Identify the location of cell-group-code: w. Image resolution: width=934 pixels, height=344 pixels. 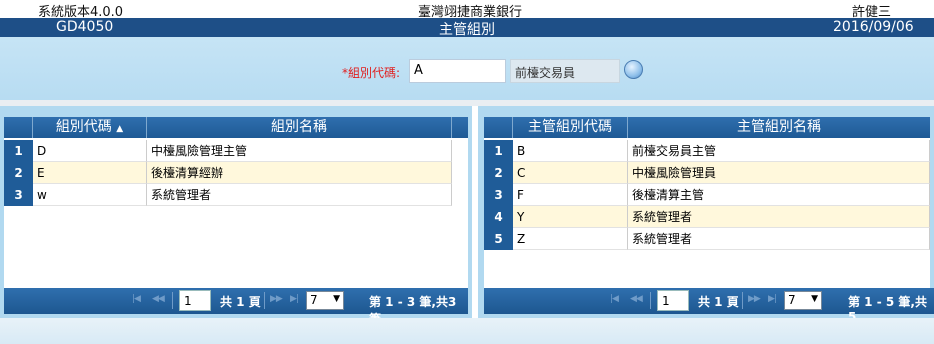
(90, 195).